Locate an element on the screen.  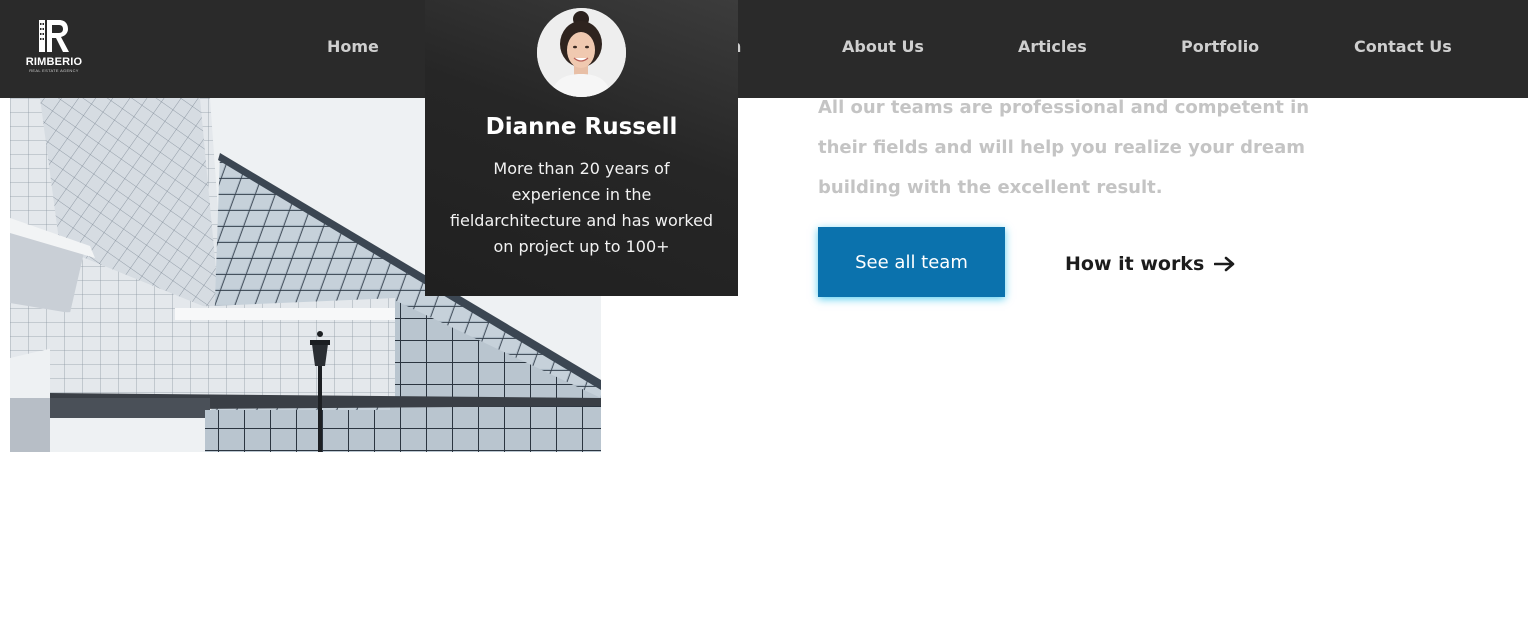
brand-tagline: REAL ESTATE AGENCY is located at coordinates (54, 70).